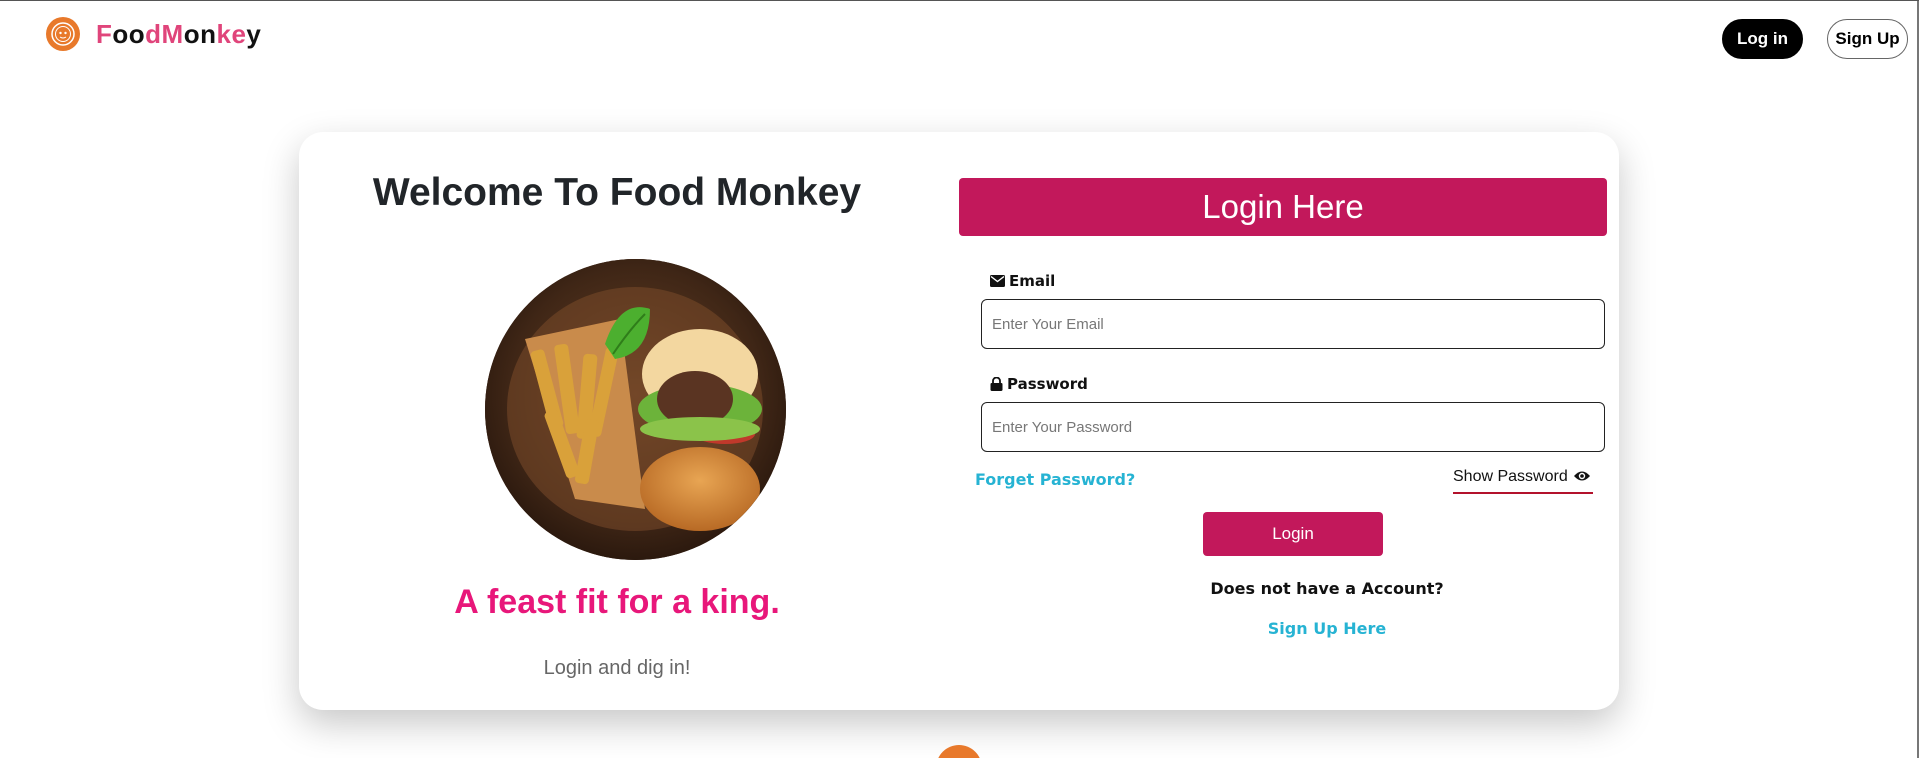 This screenshot has height=758, width=1919. What do you see at coordinates (1293, 534) in the screenshot?
I see `login-button: Login` at bounding box center [1293, 534].